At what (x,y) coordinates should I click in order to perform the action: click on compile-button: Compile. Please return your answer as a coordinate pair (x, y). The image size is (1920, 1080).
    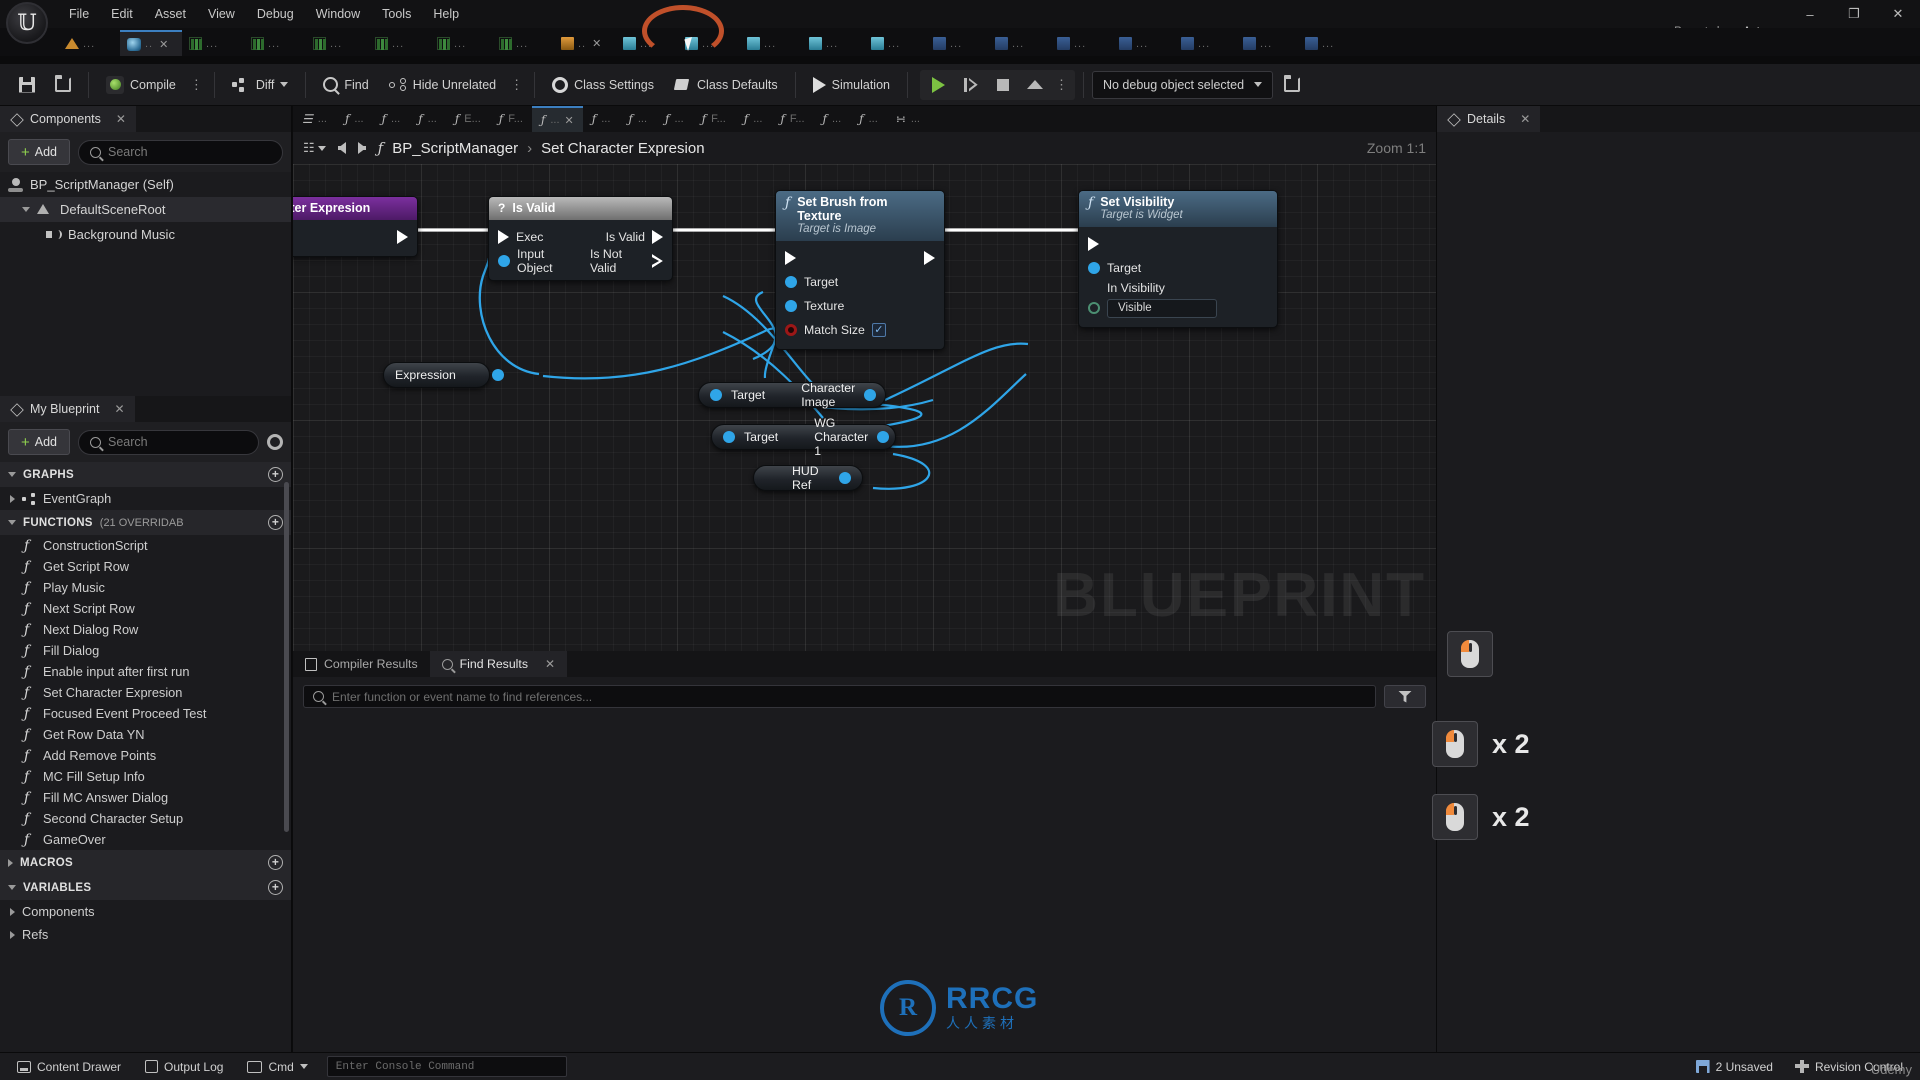
    Looking at the image, I should click on (141, 85).